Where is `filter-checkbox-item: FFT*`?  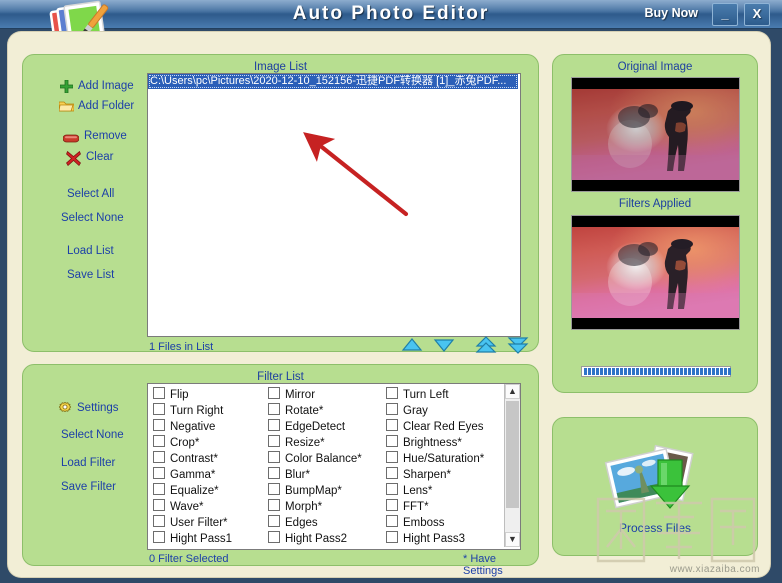 filter-checkbox-item: FFT* is located at coordinates (435, 507).